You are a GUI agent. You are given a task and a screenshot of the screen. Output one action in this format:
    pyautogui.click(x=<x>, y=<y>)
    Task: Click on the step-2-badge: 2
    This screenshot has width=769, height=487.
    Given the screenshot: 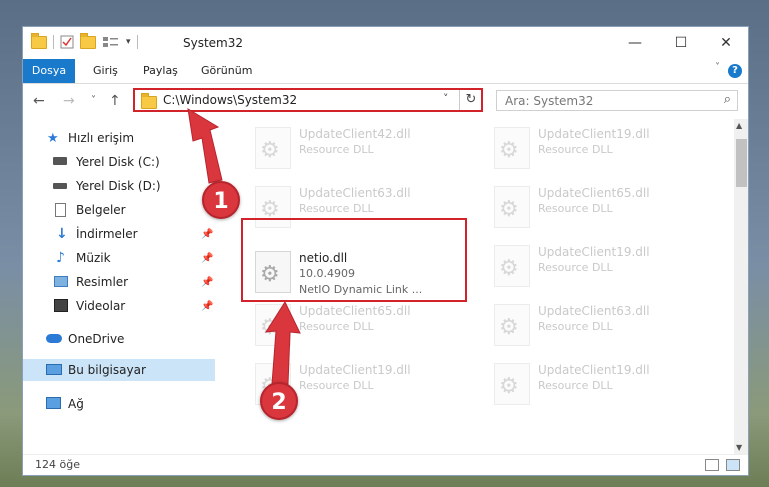 What is the action you would take?
    pyautogui.click(x=279, y=401)
    